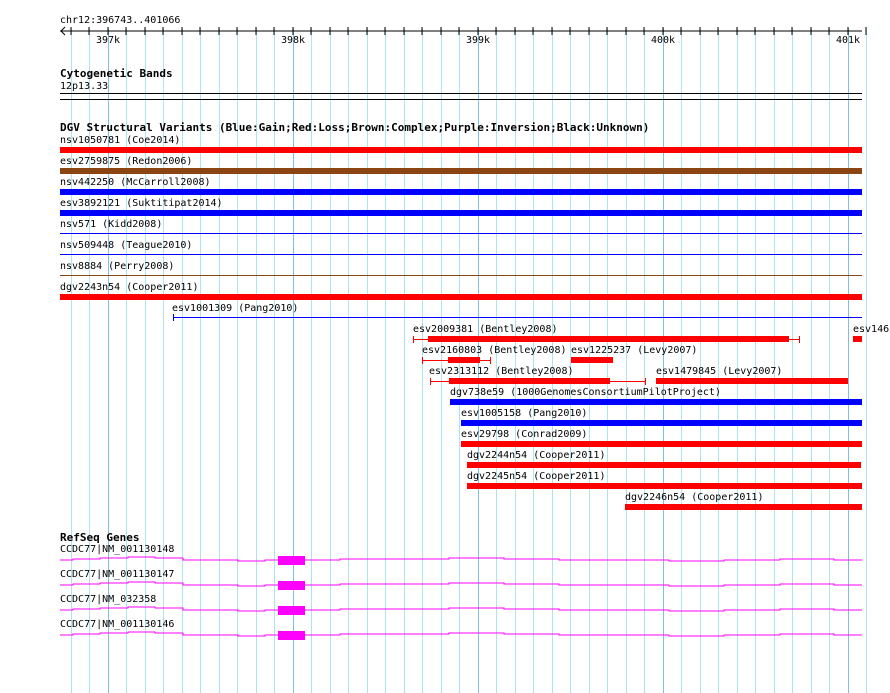 The image size is (890, 693). What do you see at coordinates (126, 245) in the screenshot?
I see `variant-label: nsv509448 (Teague2010)` at bounding box center [126, 245].